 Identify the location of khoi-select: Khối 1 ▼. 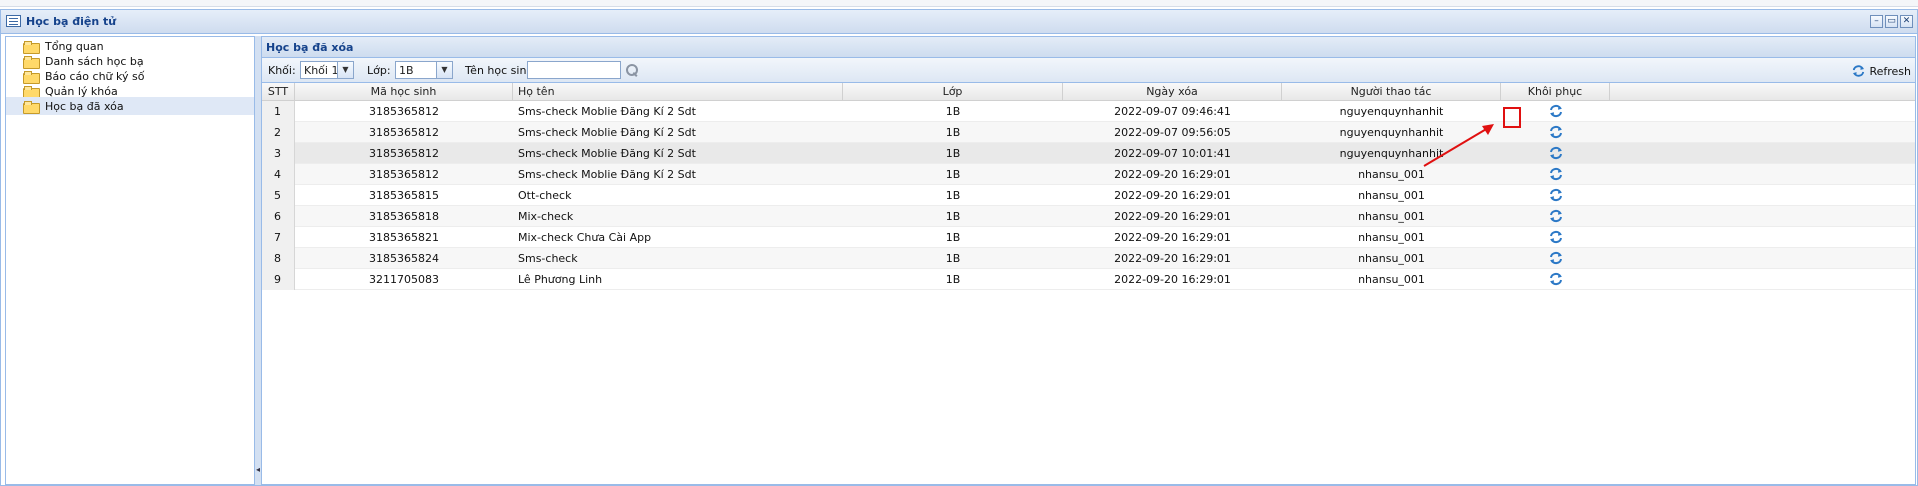
(327, 70).